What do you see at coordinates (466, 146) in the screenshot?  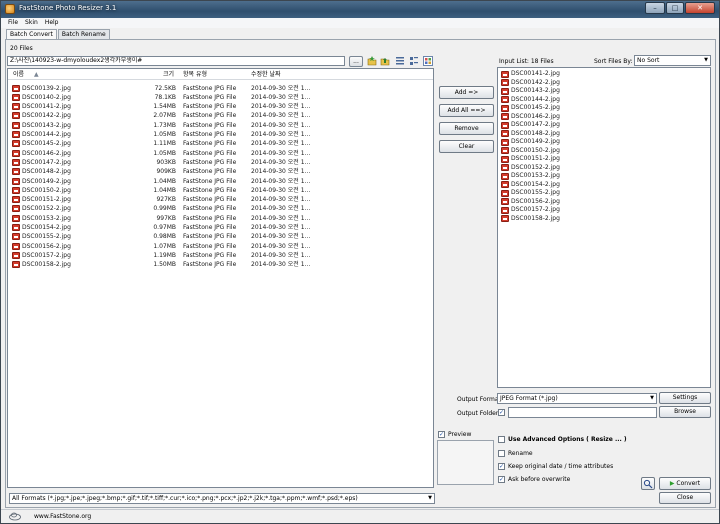 I see `clear-button: Clear` at bounding box center [466, 146].